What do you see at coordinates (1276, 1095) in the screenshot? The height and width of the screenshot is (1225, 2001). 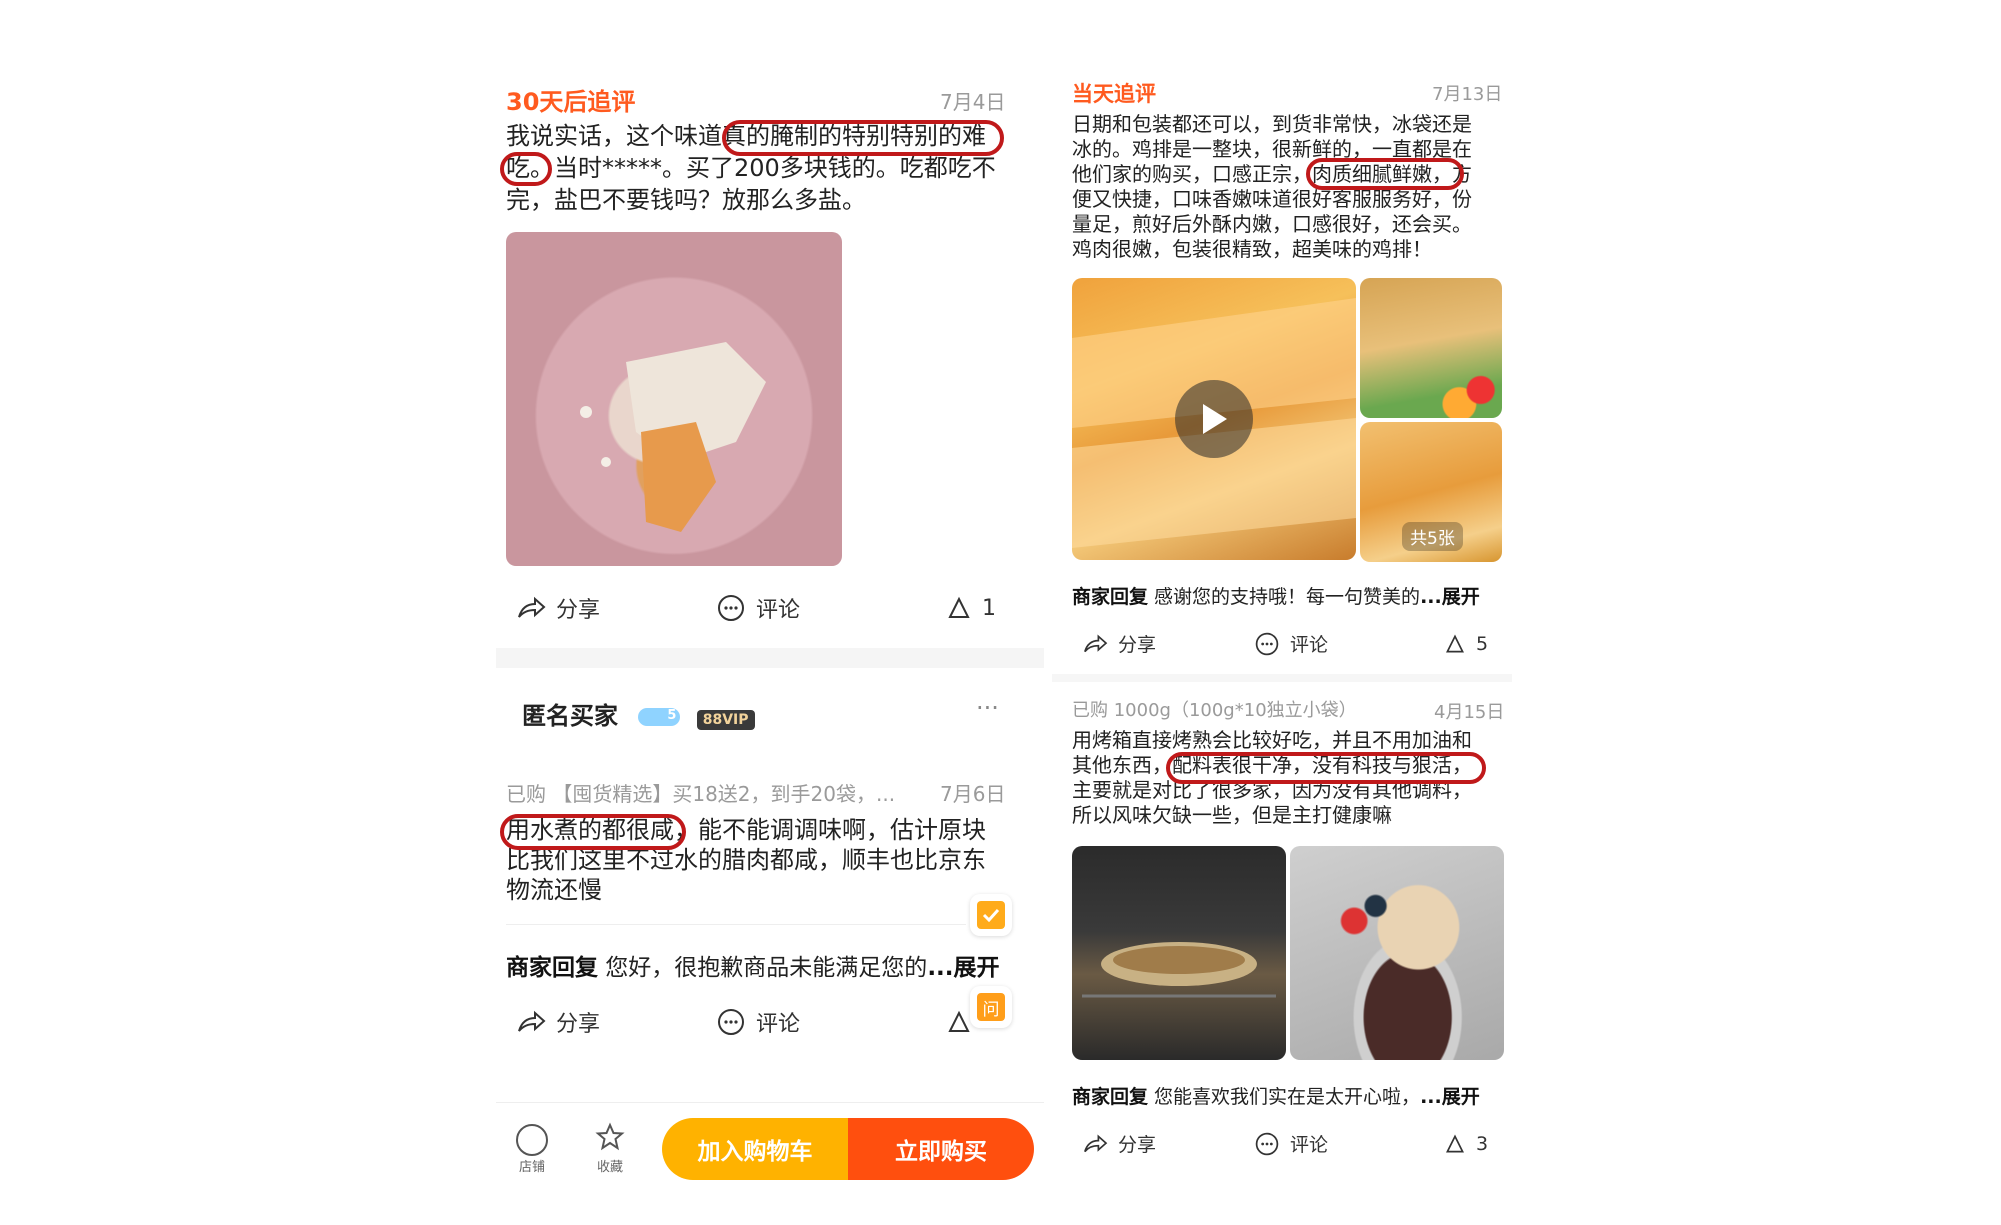 I see `merchant-reply: 商家回复 您能喜欢我们实在是太开心啦，...展开` at bounding box center [1276, 1095].